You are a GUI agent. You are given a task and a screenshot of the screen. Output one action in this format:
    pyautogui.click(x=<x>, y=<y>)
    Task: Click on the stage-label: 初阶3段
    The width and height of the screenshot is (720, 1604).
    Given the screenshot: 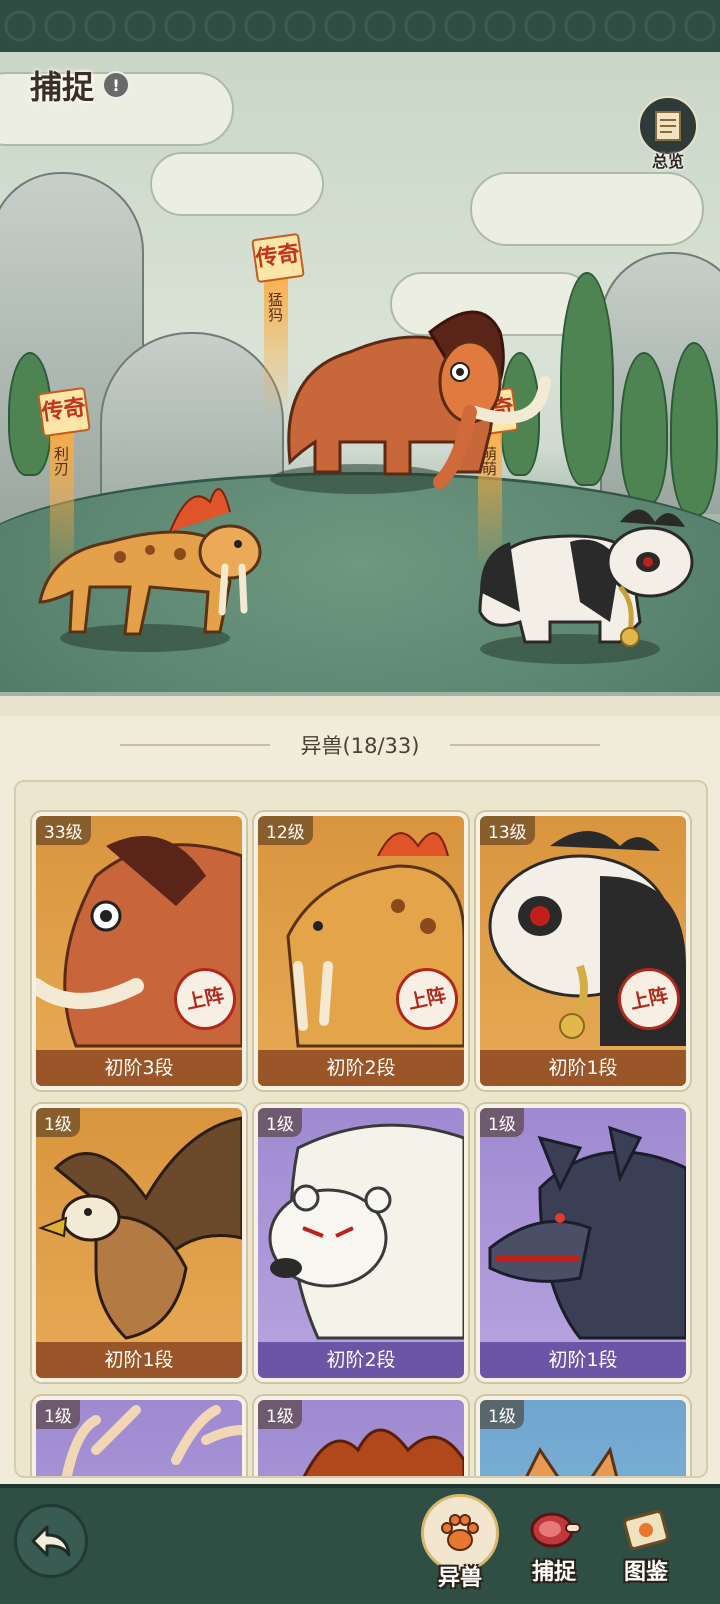 What is the action you would take?
    pyautogui.click(x=139, y=1068)
    